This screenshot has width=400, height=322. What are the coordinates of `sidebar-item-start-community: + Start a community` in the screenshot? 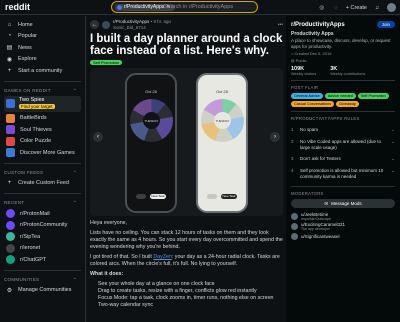 It's located at (42, 71).